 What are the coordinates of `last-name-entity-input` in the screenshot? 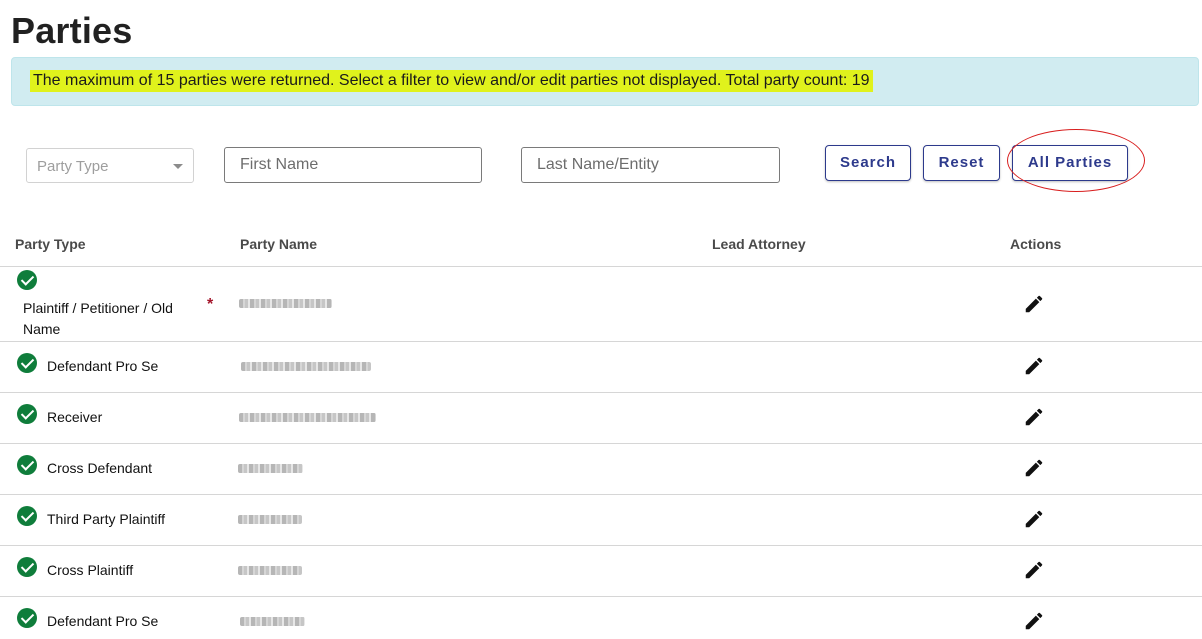 It's located at (650, 165).